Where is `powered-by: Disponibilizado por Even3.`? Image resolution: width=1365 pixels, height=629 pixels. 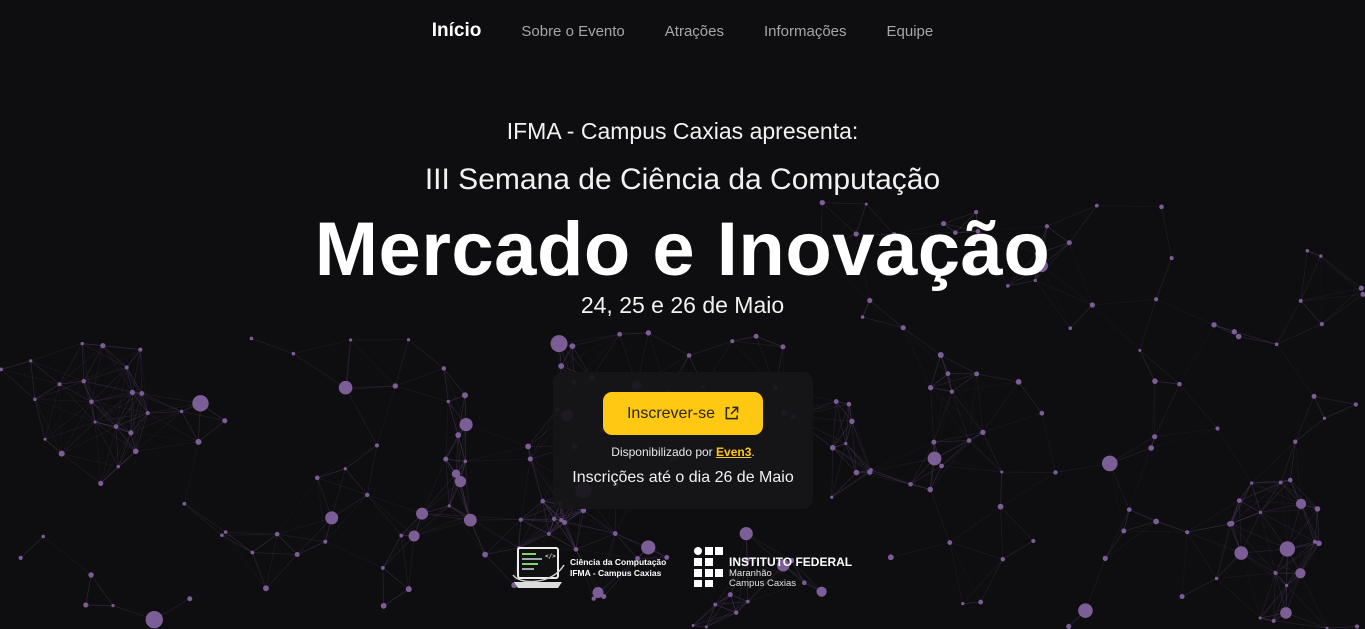 powered-by: Disponibilizado por Even3. is located at coordinates (683, 452).